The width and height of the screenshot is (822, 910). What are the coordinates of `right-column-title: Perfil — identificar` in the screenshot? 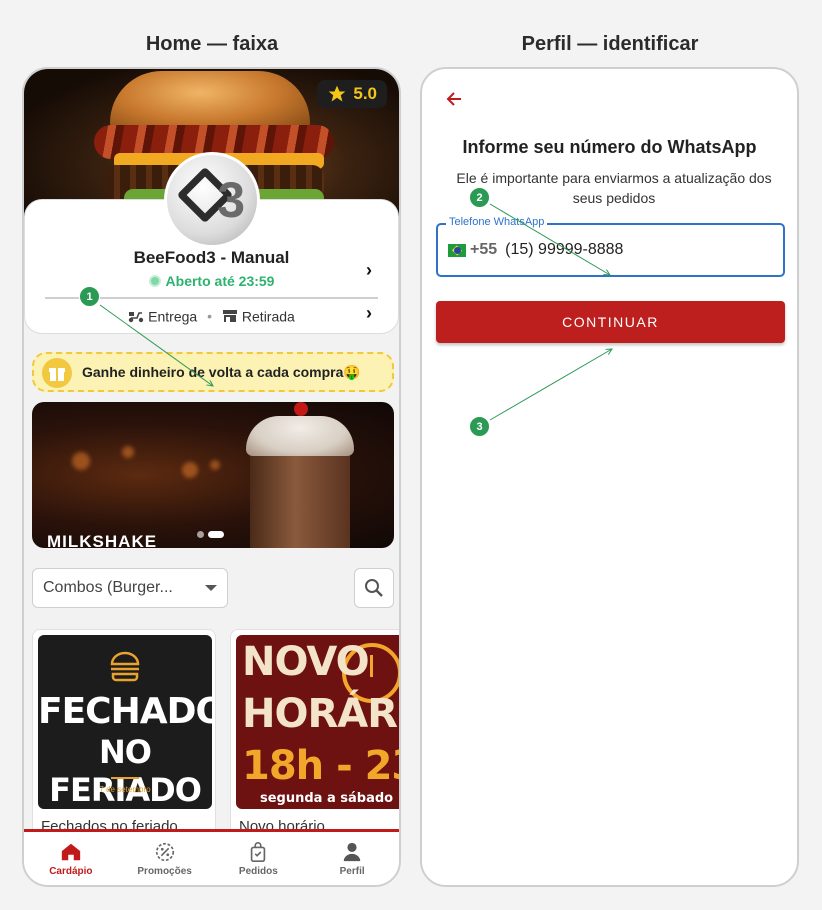 It's located at (610, 44).